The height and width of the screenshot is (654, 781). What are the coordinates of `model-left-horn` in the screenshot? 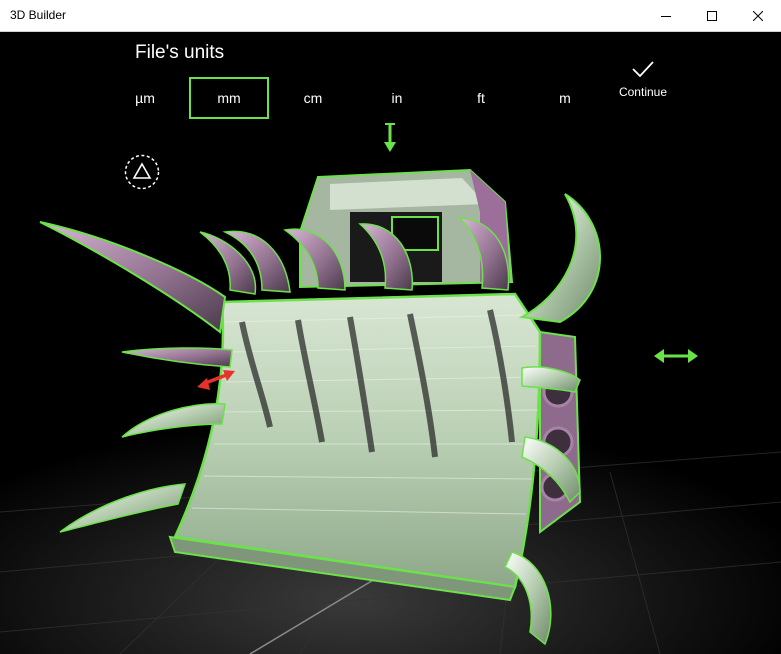 It's located at (133, 277).